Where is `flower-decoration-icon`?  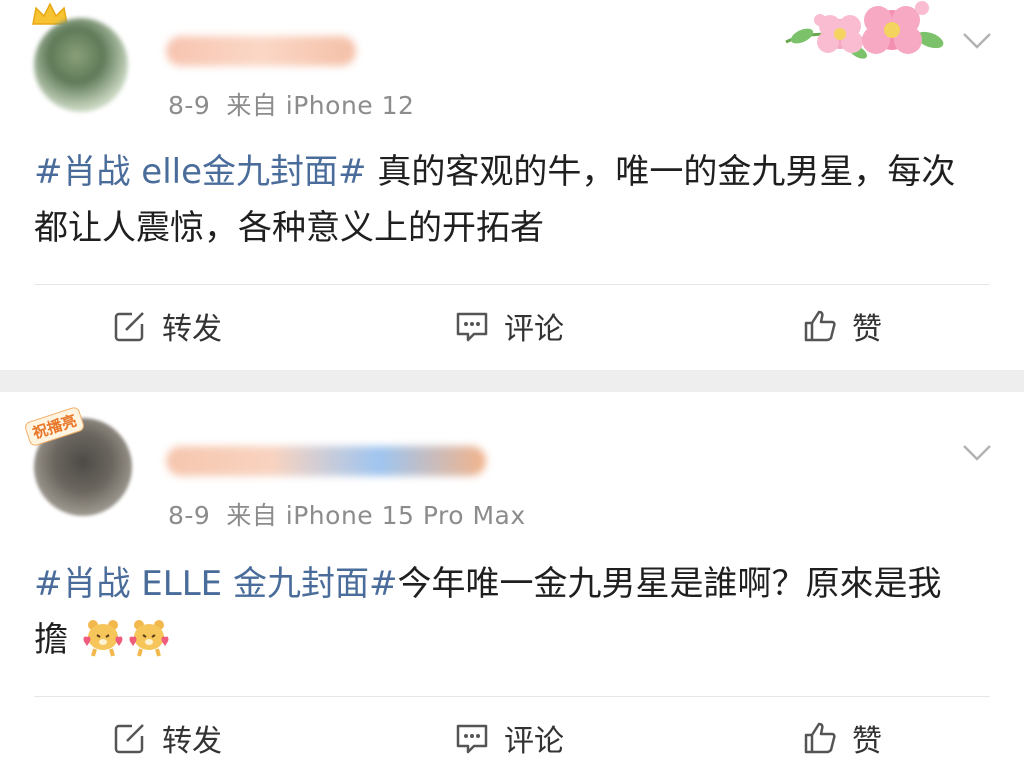
flower-decoration-icon is located at coordinates (864, 30).